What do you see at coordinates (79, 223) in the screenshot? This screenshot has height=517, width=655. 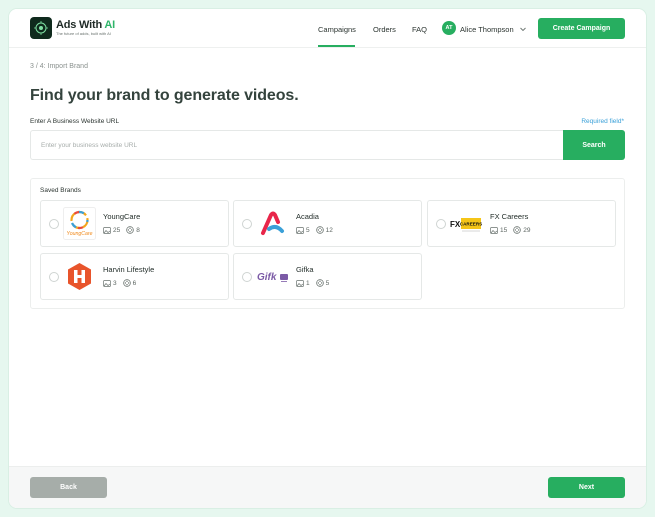 I see `youngcare-logo-icon: YoungCare` at bounding box center [79, 223].